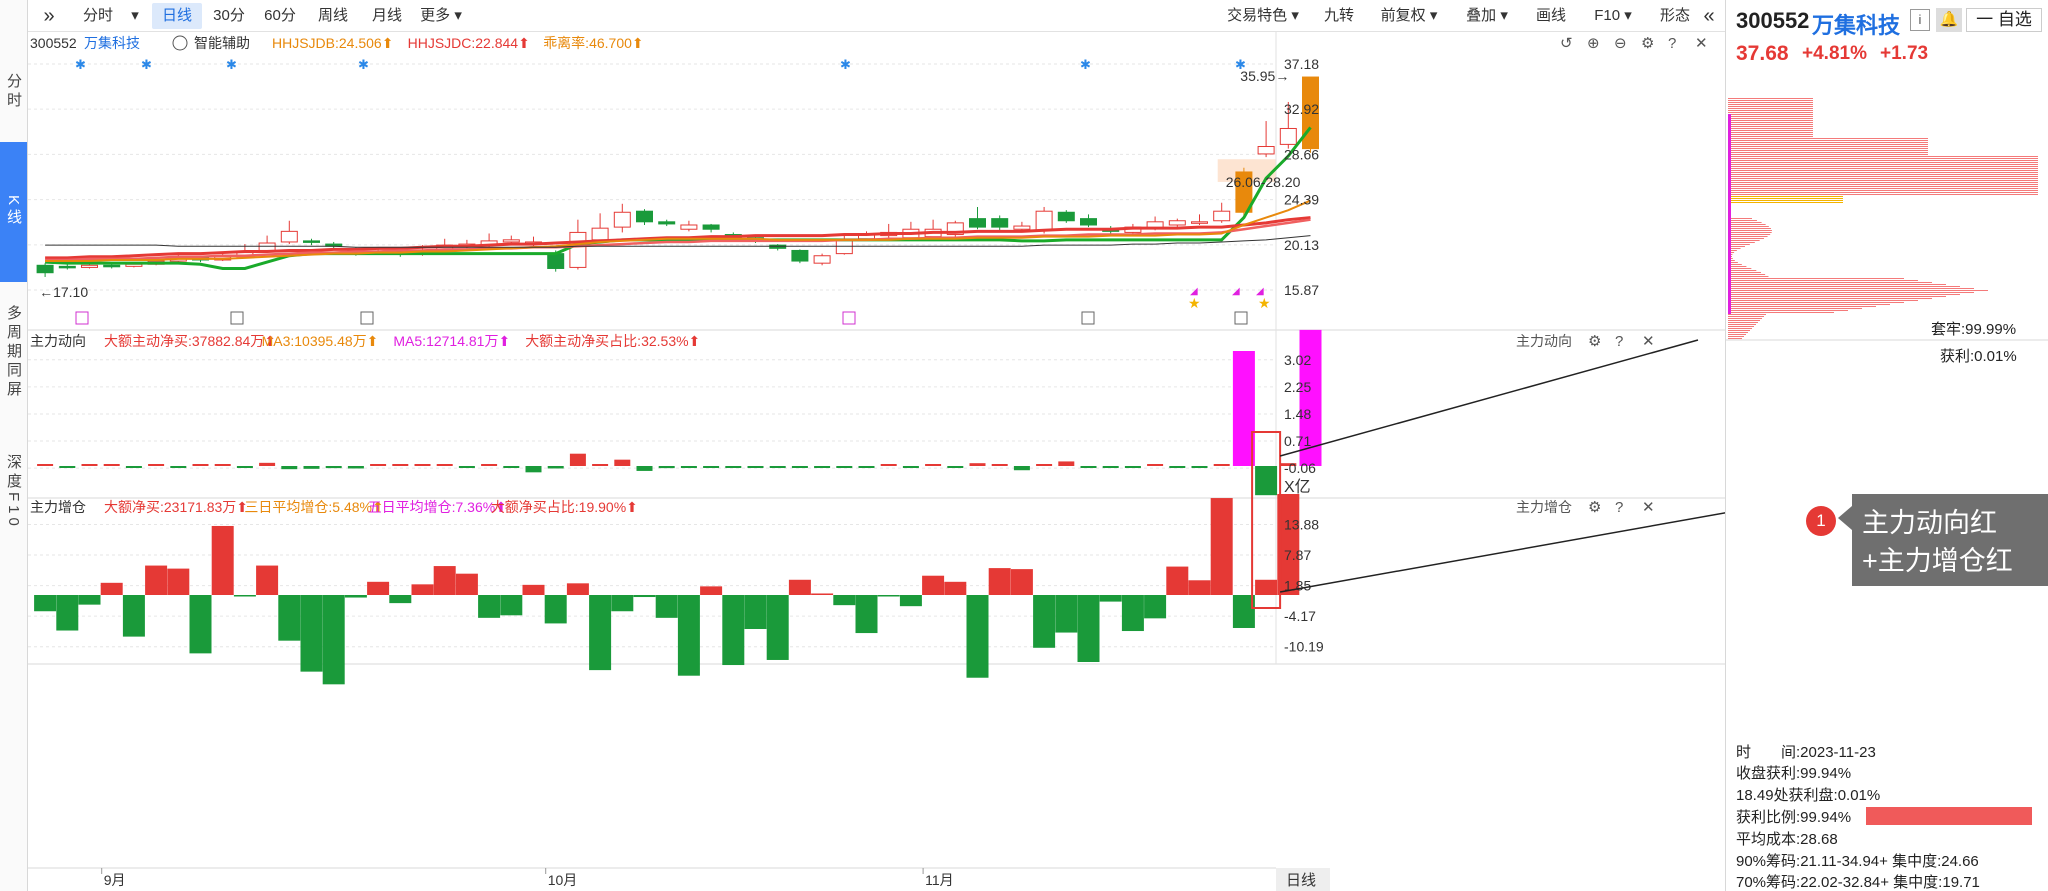  I want to click on assist-toggle-icon, so click(180, 43).